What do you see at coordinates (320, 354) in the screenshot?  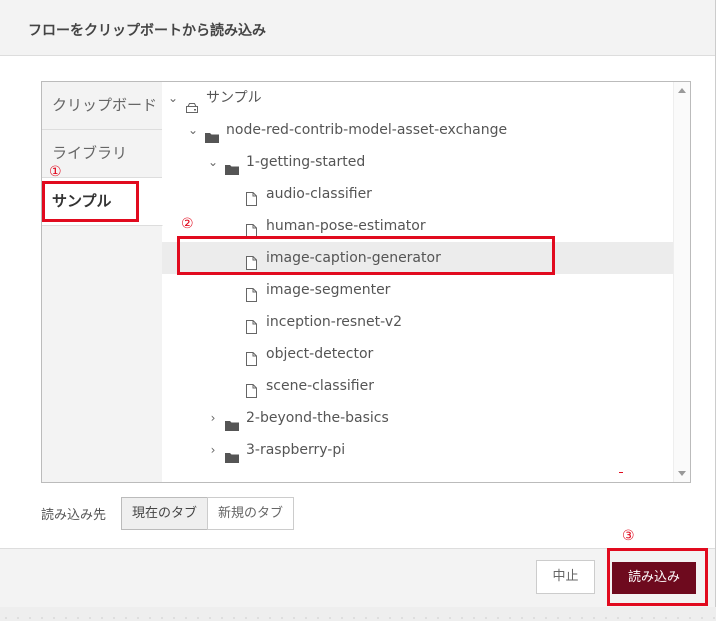 I see `tree-label: object-detector` at bounding box center [320, 354].